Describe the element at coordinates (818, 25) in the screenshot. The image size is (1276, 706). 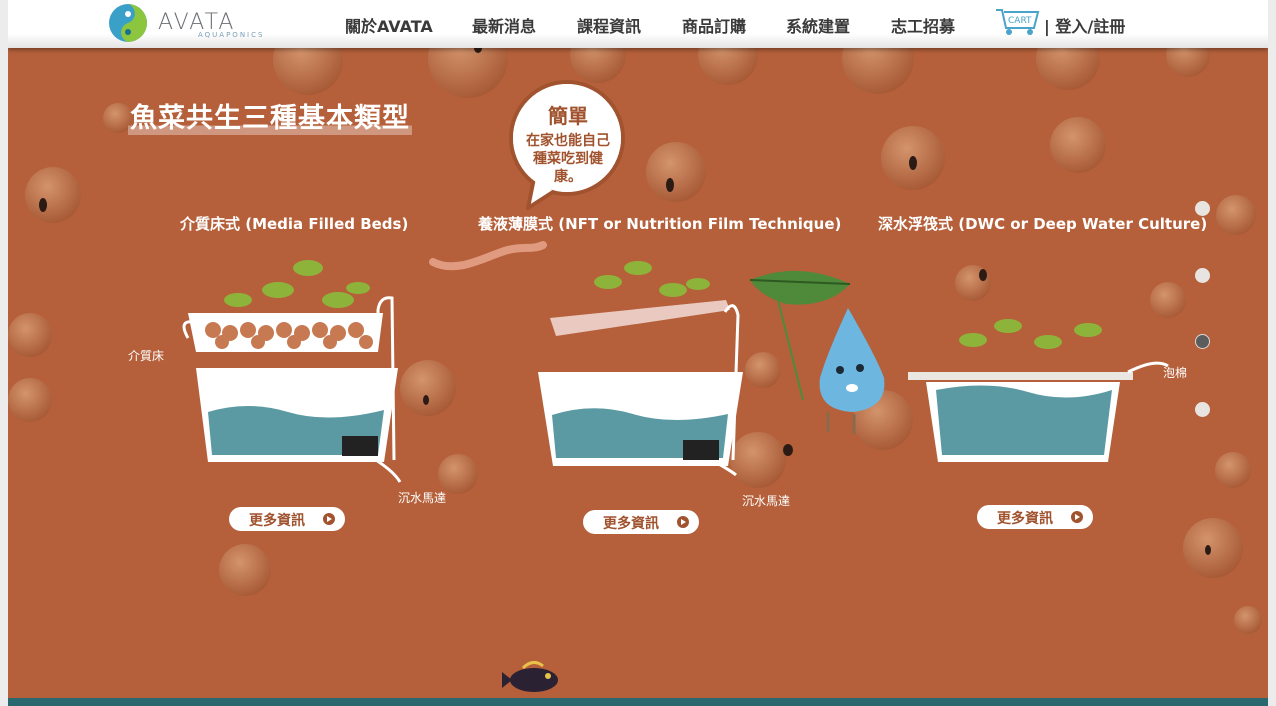
I see `nav-system-build: 系統建置` at that location.